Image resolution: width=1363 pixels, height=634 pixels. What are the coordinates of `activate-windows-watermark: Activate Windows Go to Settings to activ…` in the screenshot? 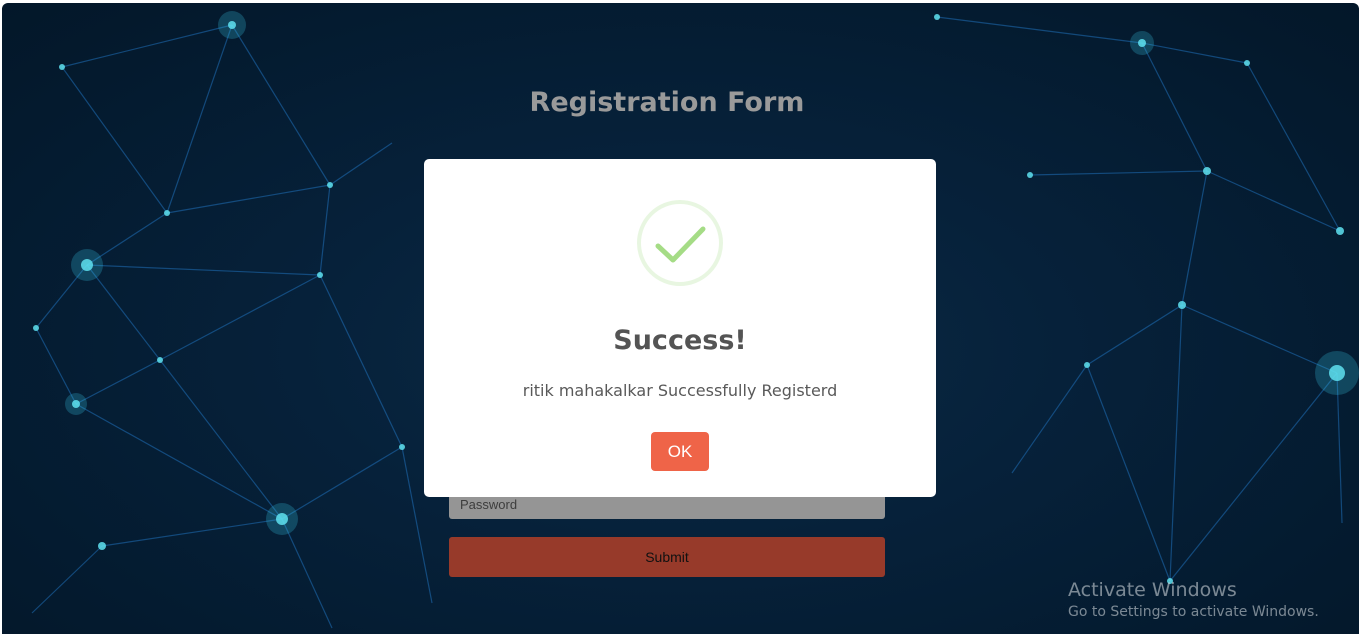 It's located at (1193, 600).